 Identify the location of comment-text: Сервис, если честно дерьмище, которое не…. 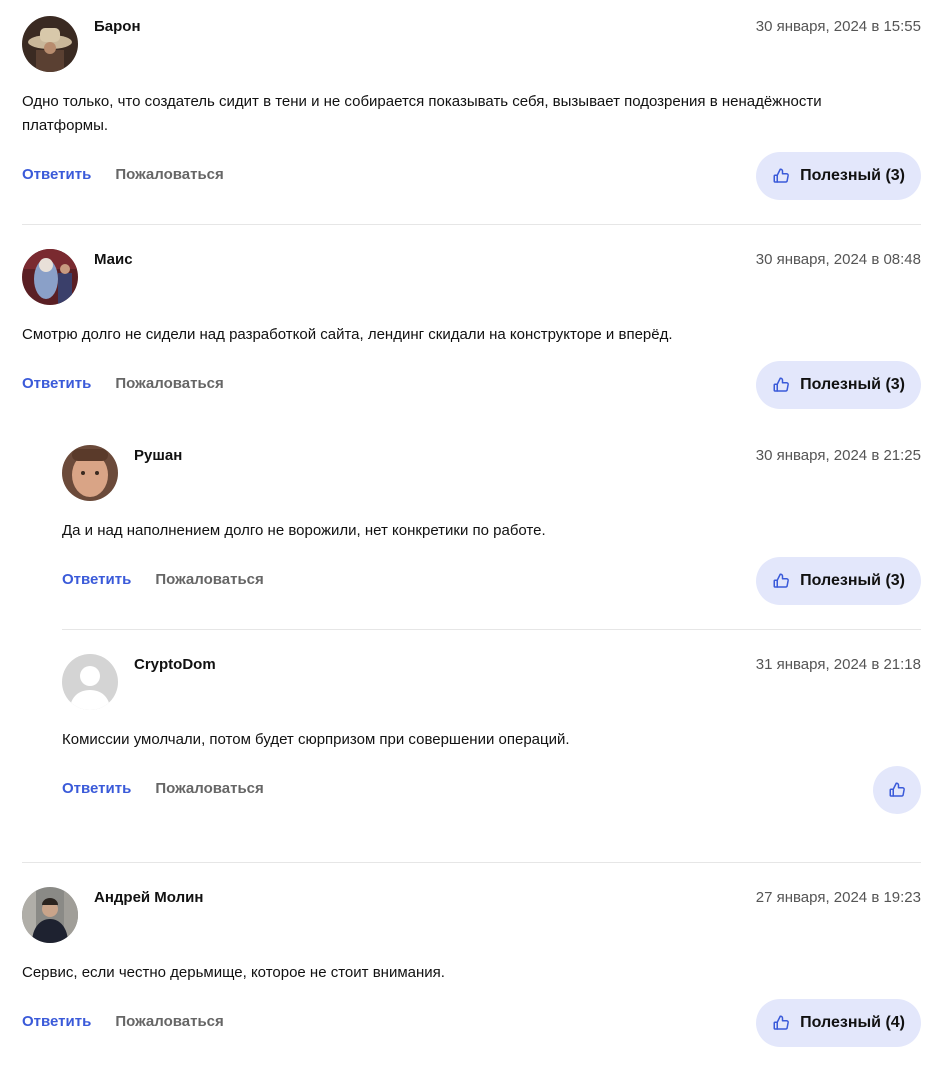
(233, 972).